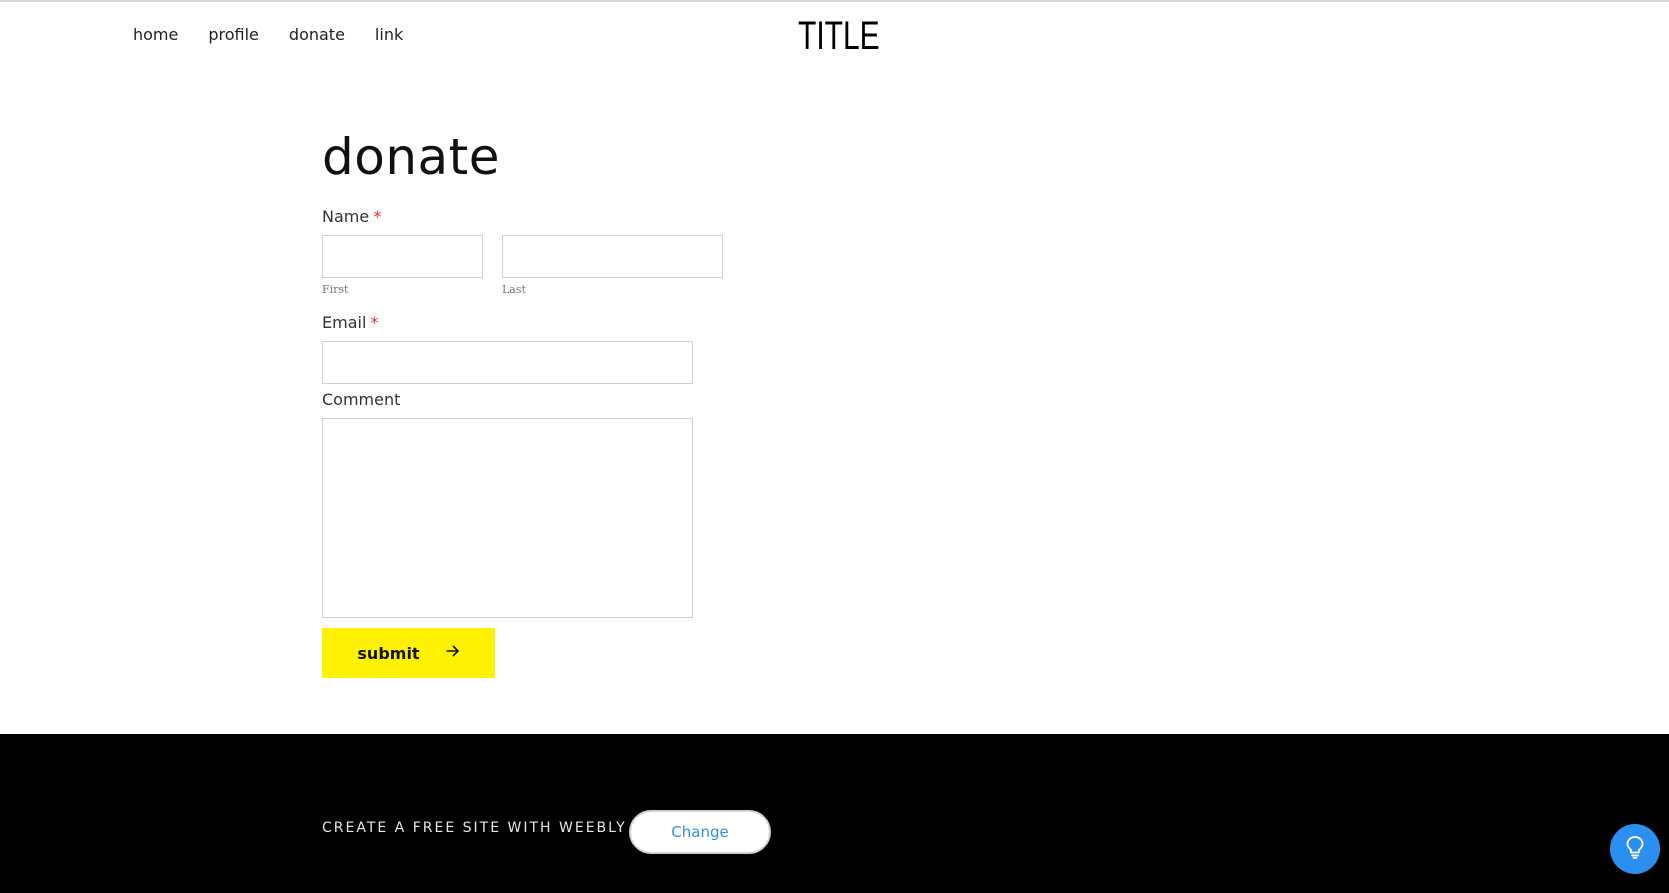  What do you see at coordinates (155, 34) in the screenshot?
I see `nav-item-home: home` at bounding box center [155, 34].